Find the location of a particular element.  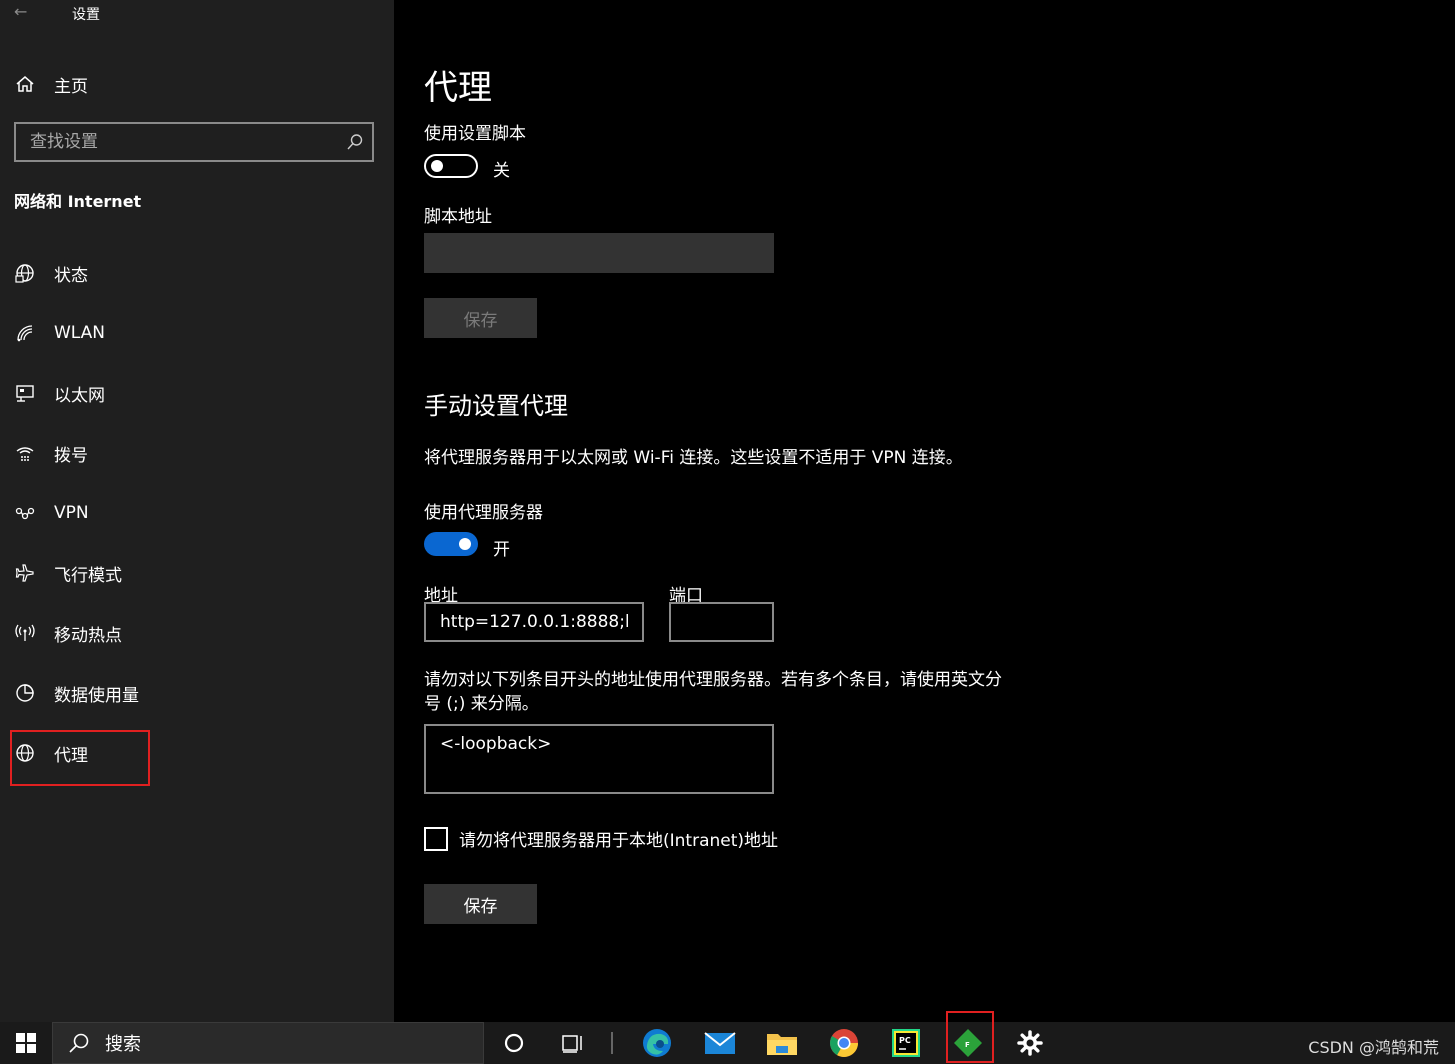

mail-icon is located at coordinates (720, 1043).